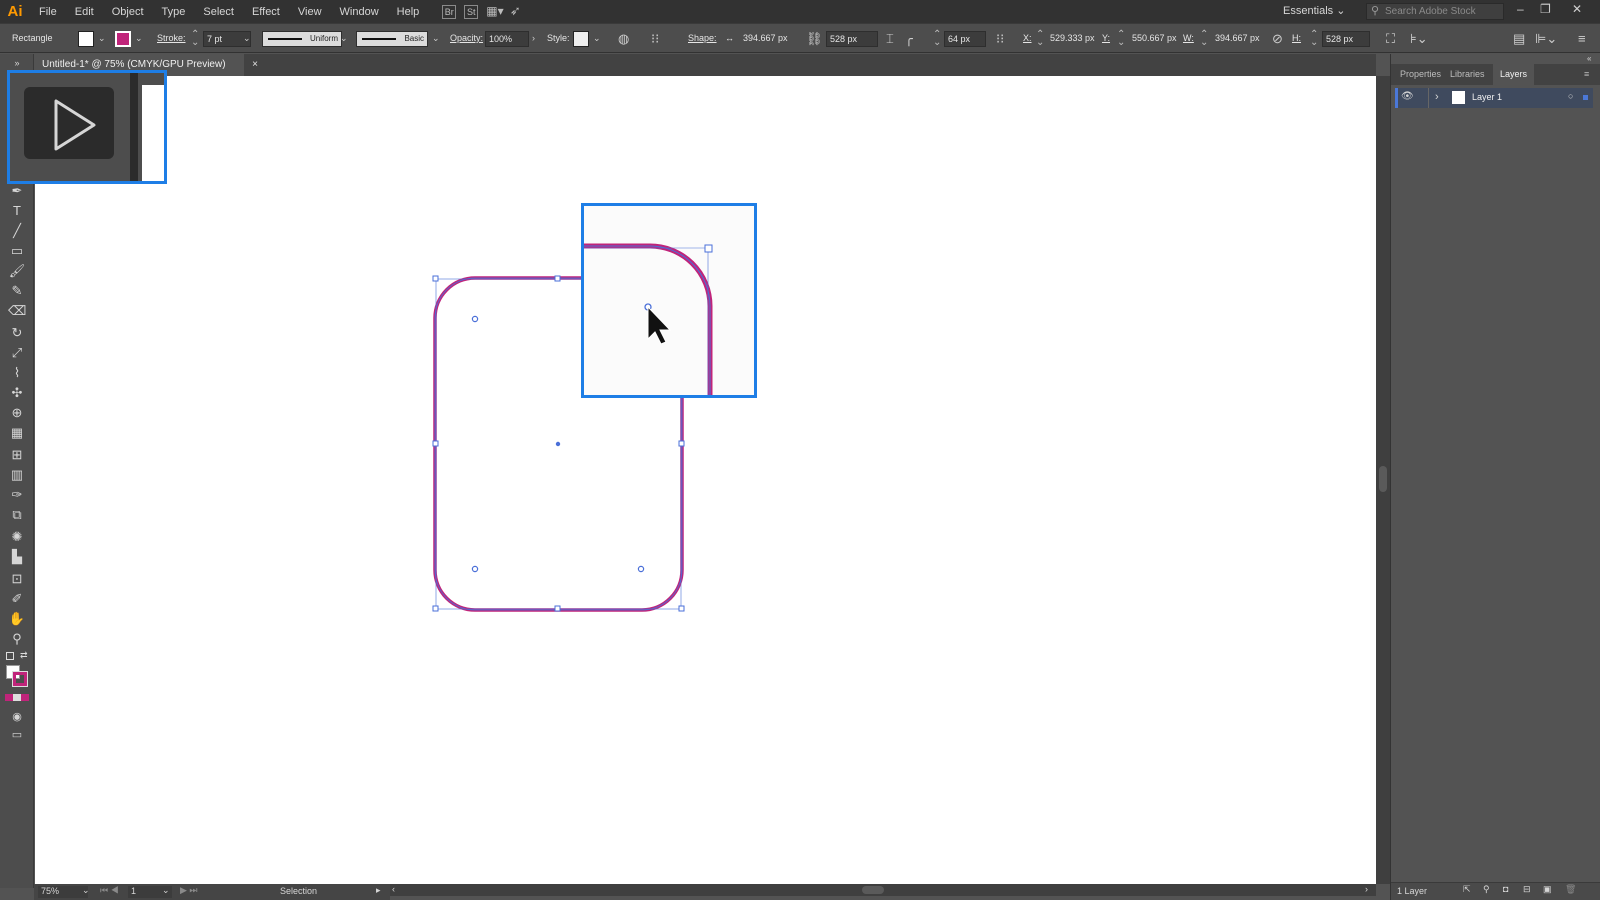 The image size is (1600, 900). Describe the element at coordinates (393, 889) in the screenshot. I see `scroll-left-icon: ‹` at that location.